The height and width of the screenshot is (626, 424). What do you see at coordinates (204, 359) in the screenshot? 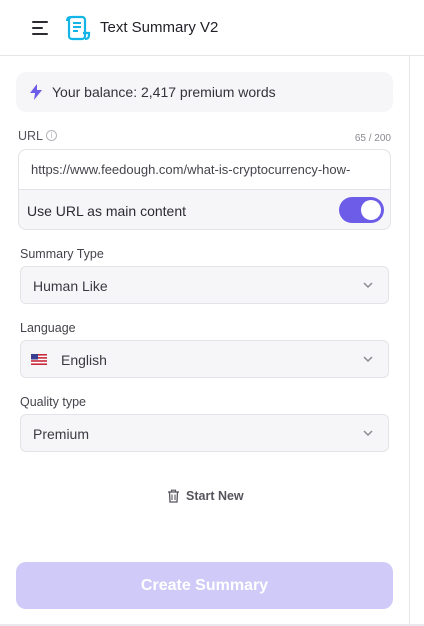
I see `language-select: English` at bounding box center [204, 359].